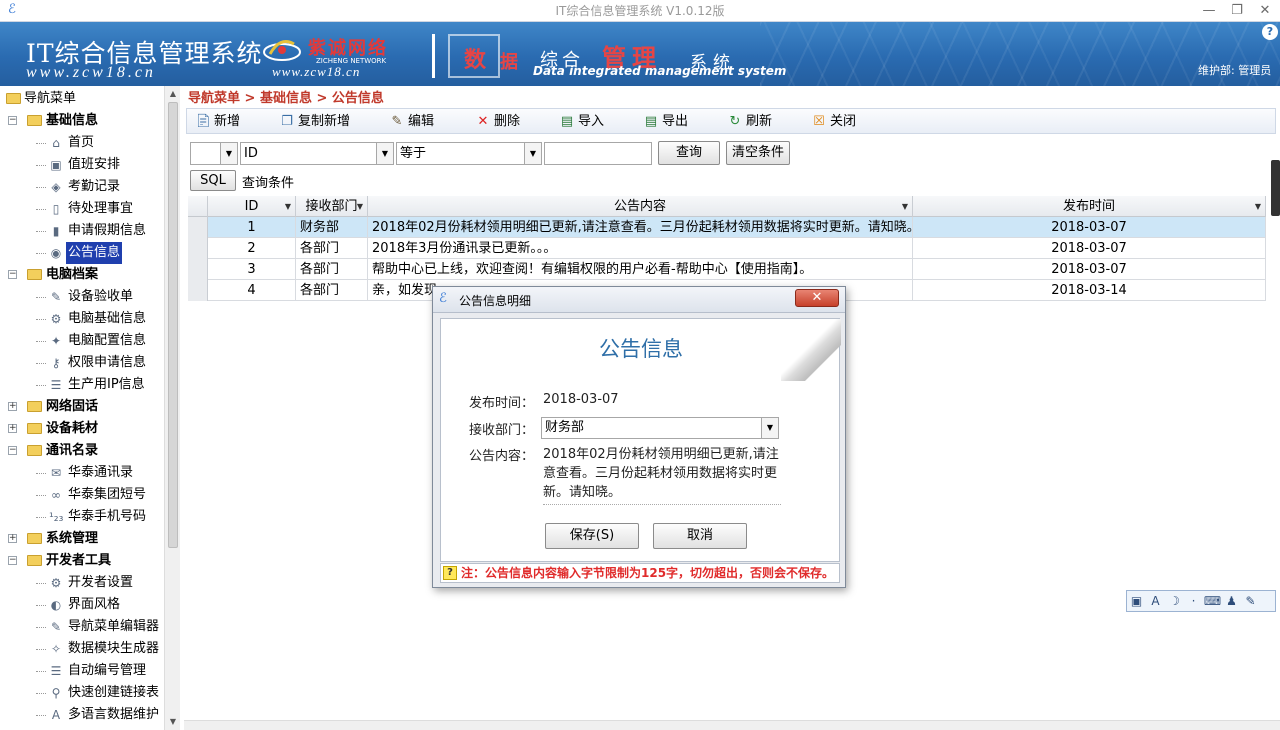 The image size is (1280, 730). Describe the element at coordinates (82, 517) in the screenshot. I see `sidebar-item: ¹₂₃ 华泰手机号码` at that location.